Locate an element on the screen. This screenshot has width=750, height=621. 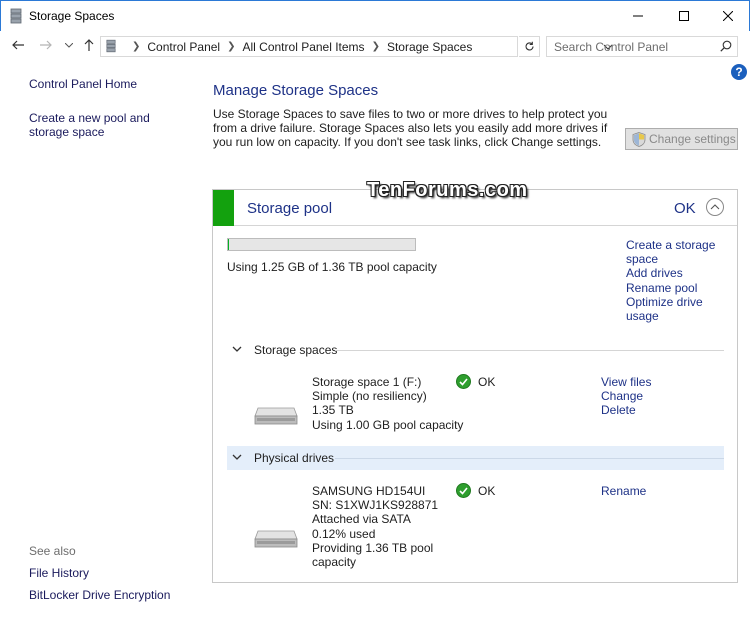
storage-space-usage: Using 1.00 GB pool capacity is located at coordinates (388, 424).